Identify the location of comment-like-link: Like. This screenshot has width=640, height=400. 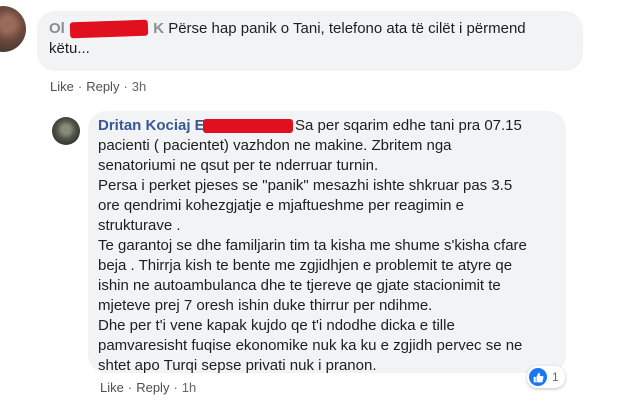
(62, 86).